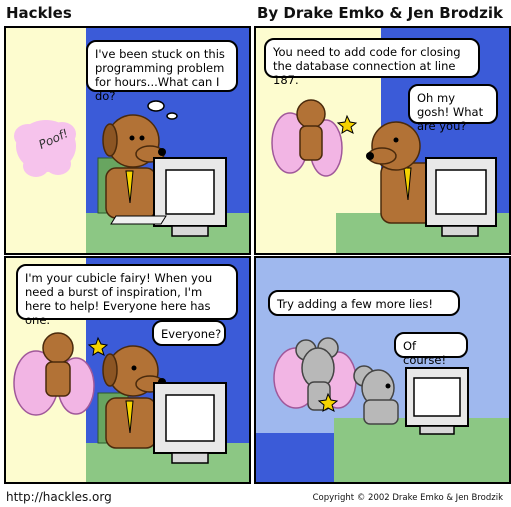  I want to click on comic-title: Hackles, so click(39, 13).